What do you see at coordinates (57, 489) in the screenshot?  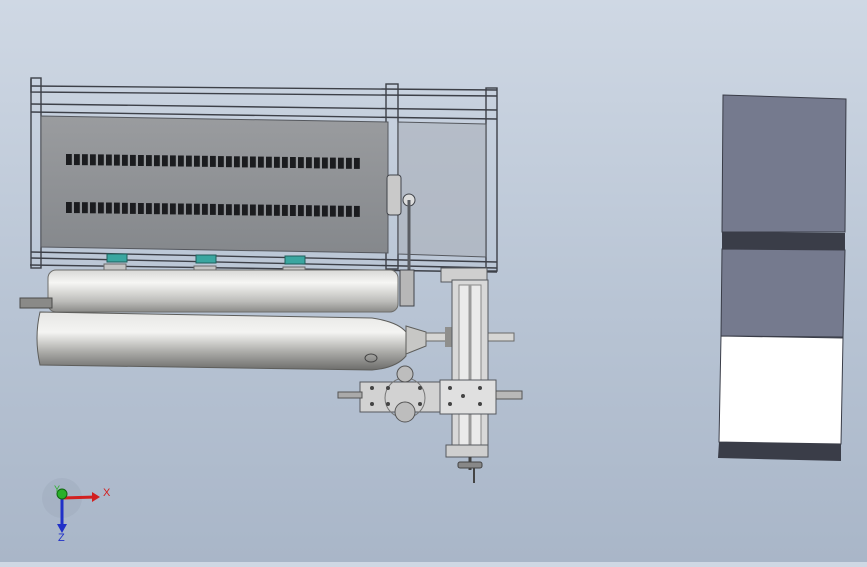 I see `triad-y-label: Y` at bounding box center [57, 489].